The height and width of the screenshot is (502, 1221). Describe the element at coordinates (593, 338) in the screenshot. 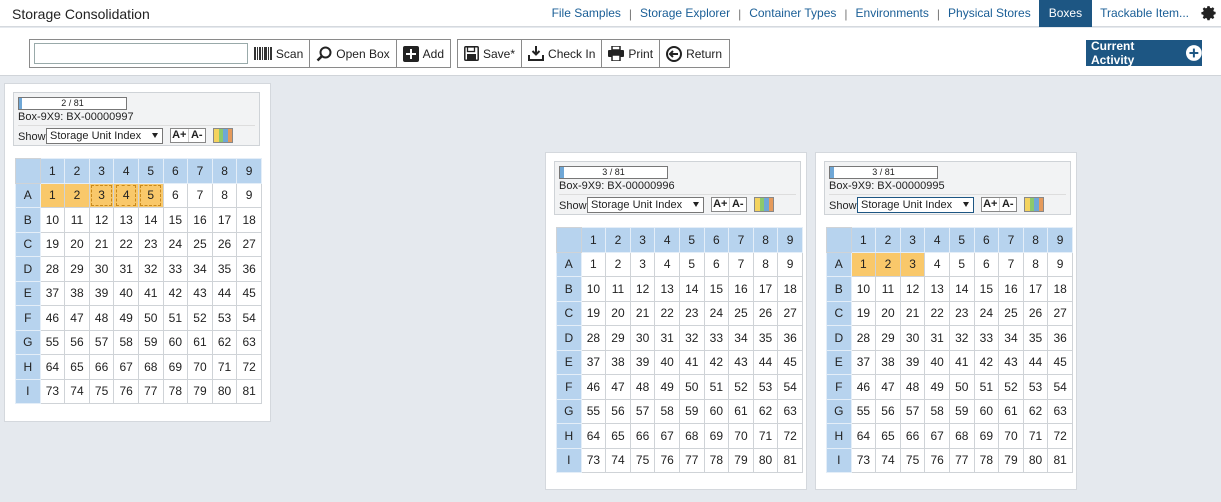

I see `storage-cell: 28` at that location.